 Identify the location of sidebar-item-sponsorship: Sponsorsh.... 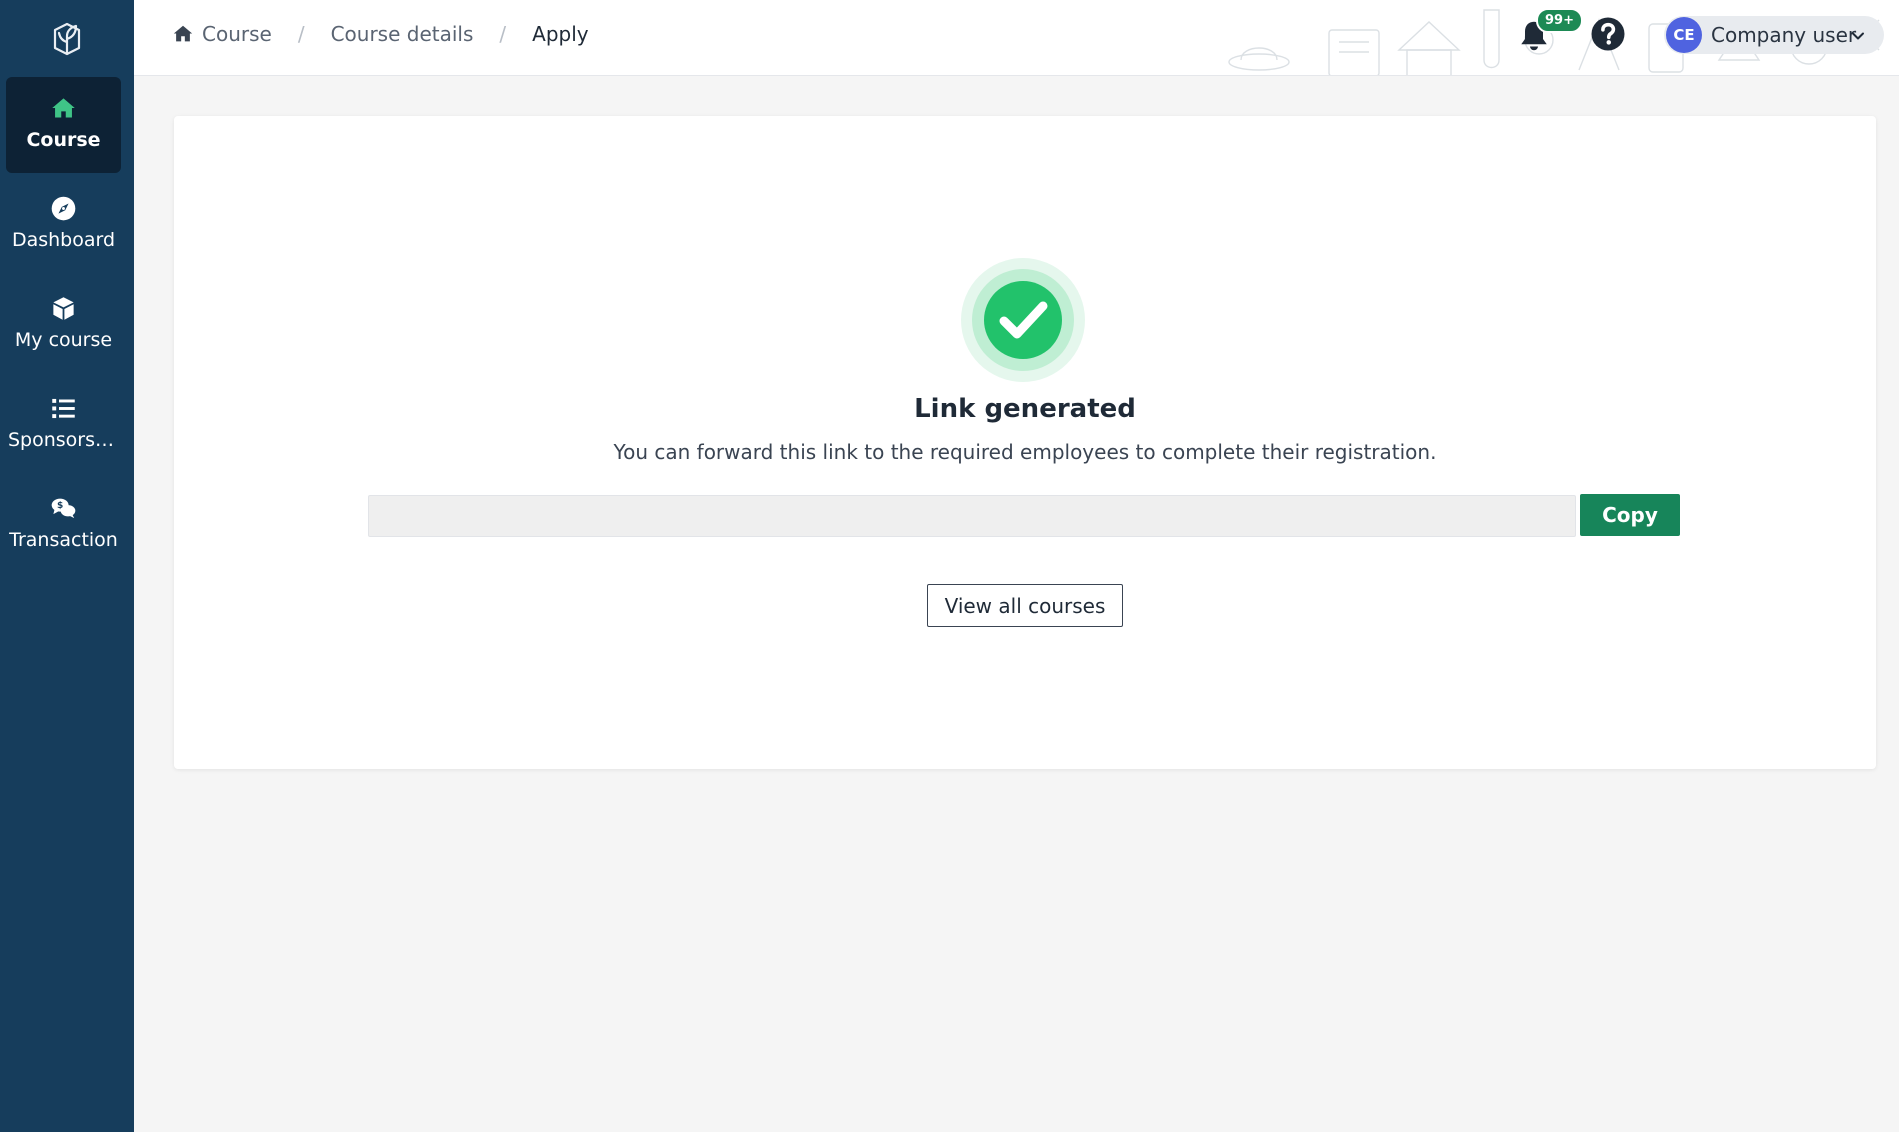
(63, 425).